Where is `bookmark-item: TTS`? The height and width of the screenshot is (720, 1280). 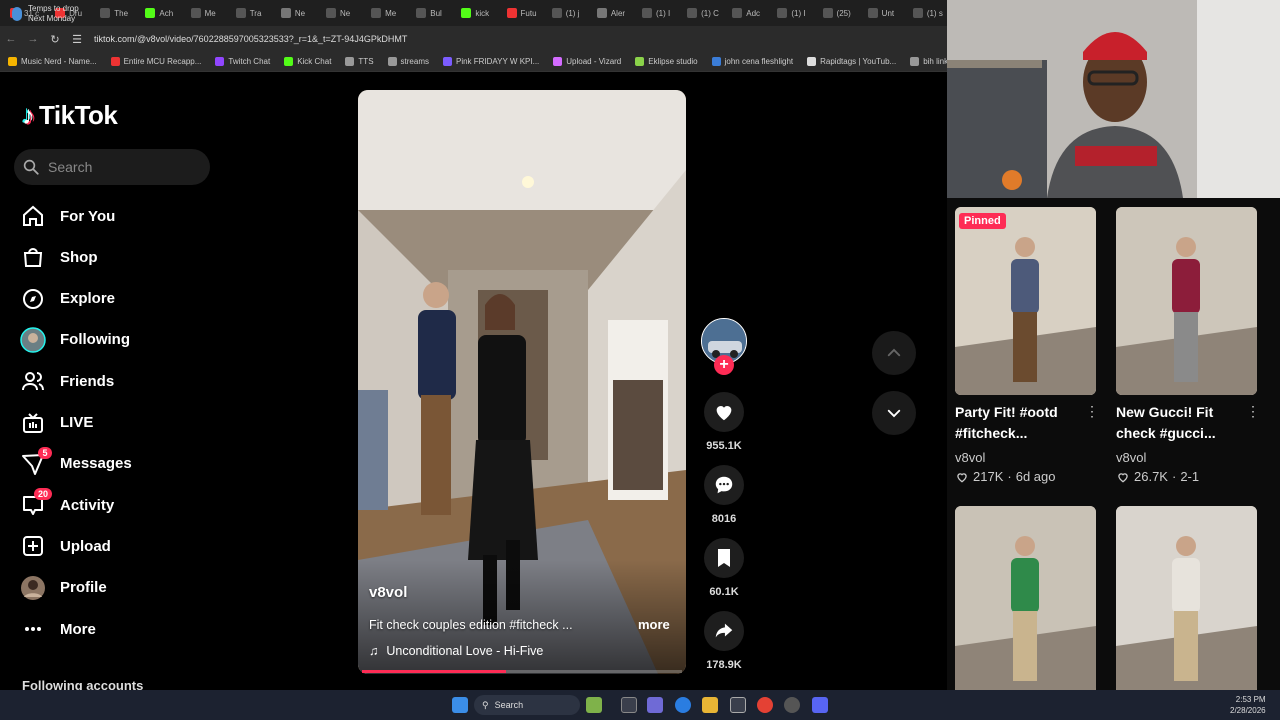
bookmark-item: TTS is located at coordinates (359, 61).